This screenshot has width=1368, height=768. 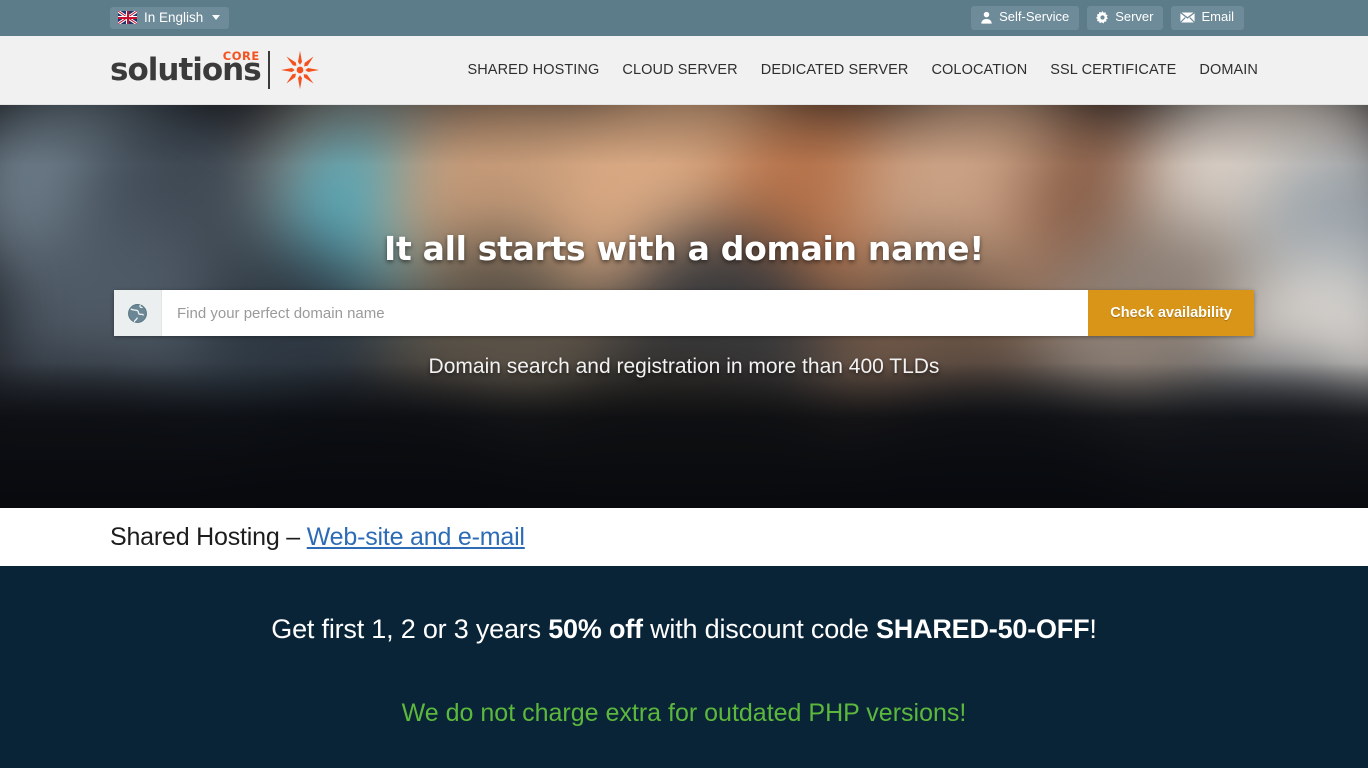 I want to click on user-icon, so click(x=986, y=17).